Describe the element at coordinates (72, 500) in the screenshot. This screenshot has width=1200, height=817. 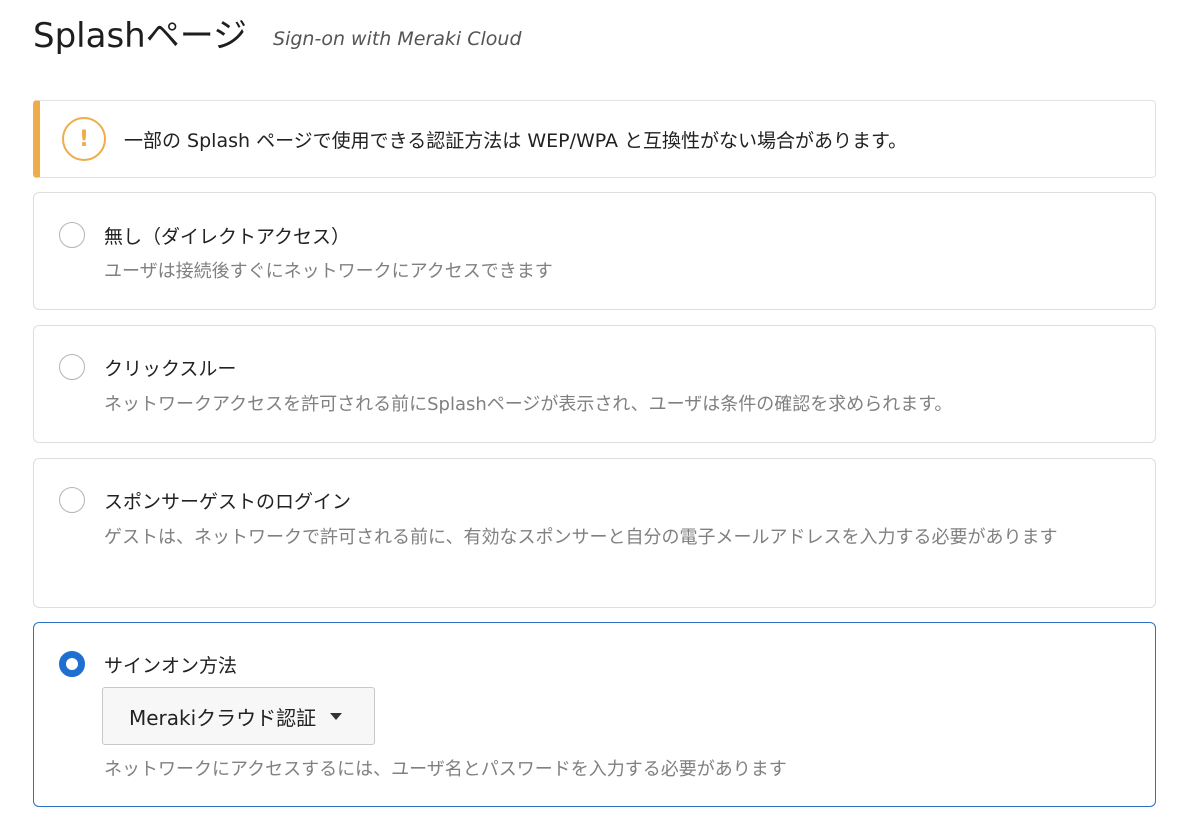
I see `radio-sponsored-guest-login` at that location.